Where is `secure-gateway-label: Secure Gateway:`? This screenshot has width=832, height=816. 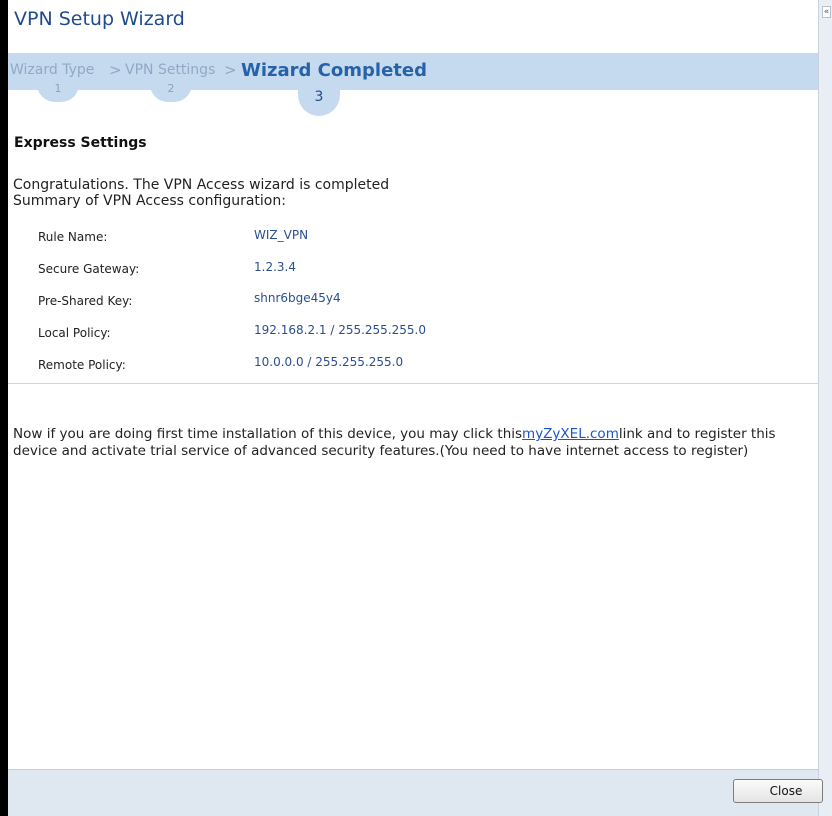 secure-gateway-label: Secure Gateway: is located at coordinates (89, 269).